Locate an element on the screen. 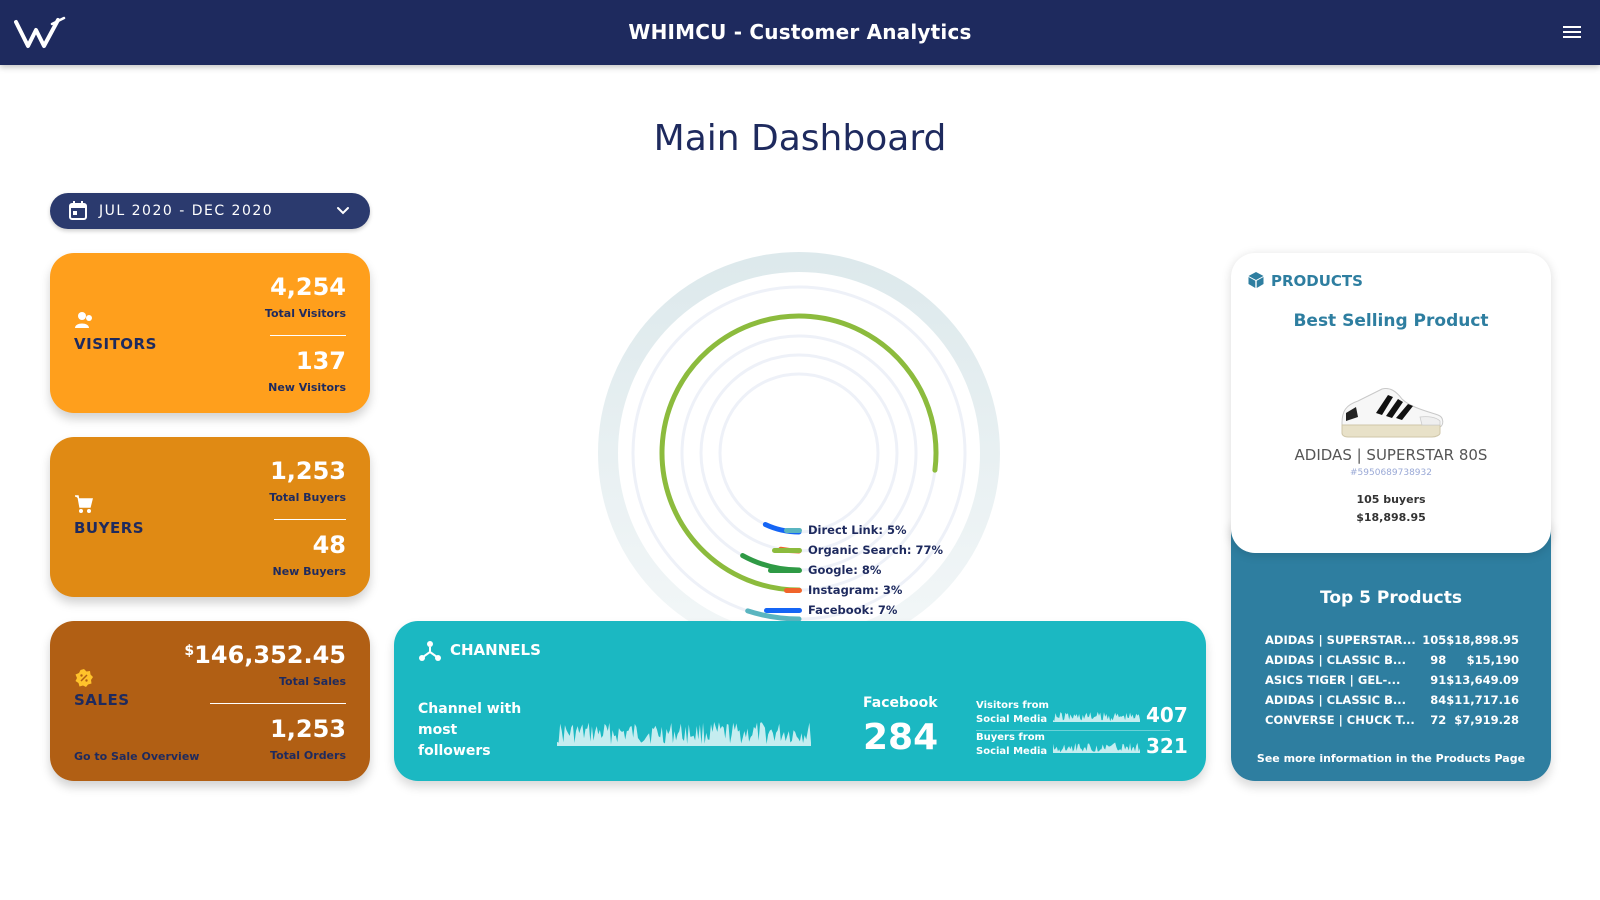 This screenshot has width=1600, height=900. buyers-social-label: Buyers from Social Media is located at coordinates (1012, 744).